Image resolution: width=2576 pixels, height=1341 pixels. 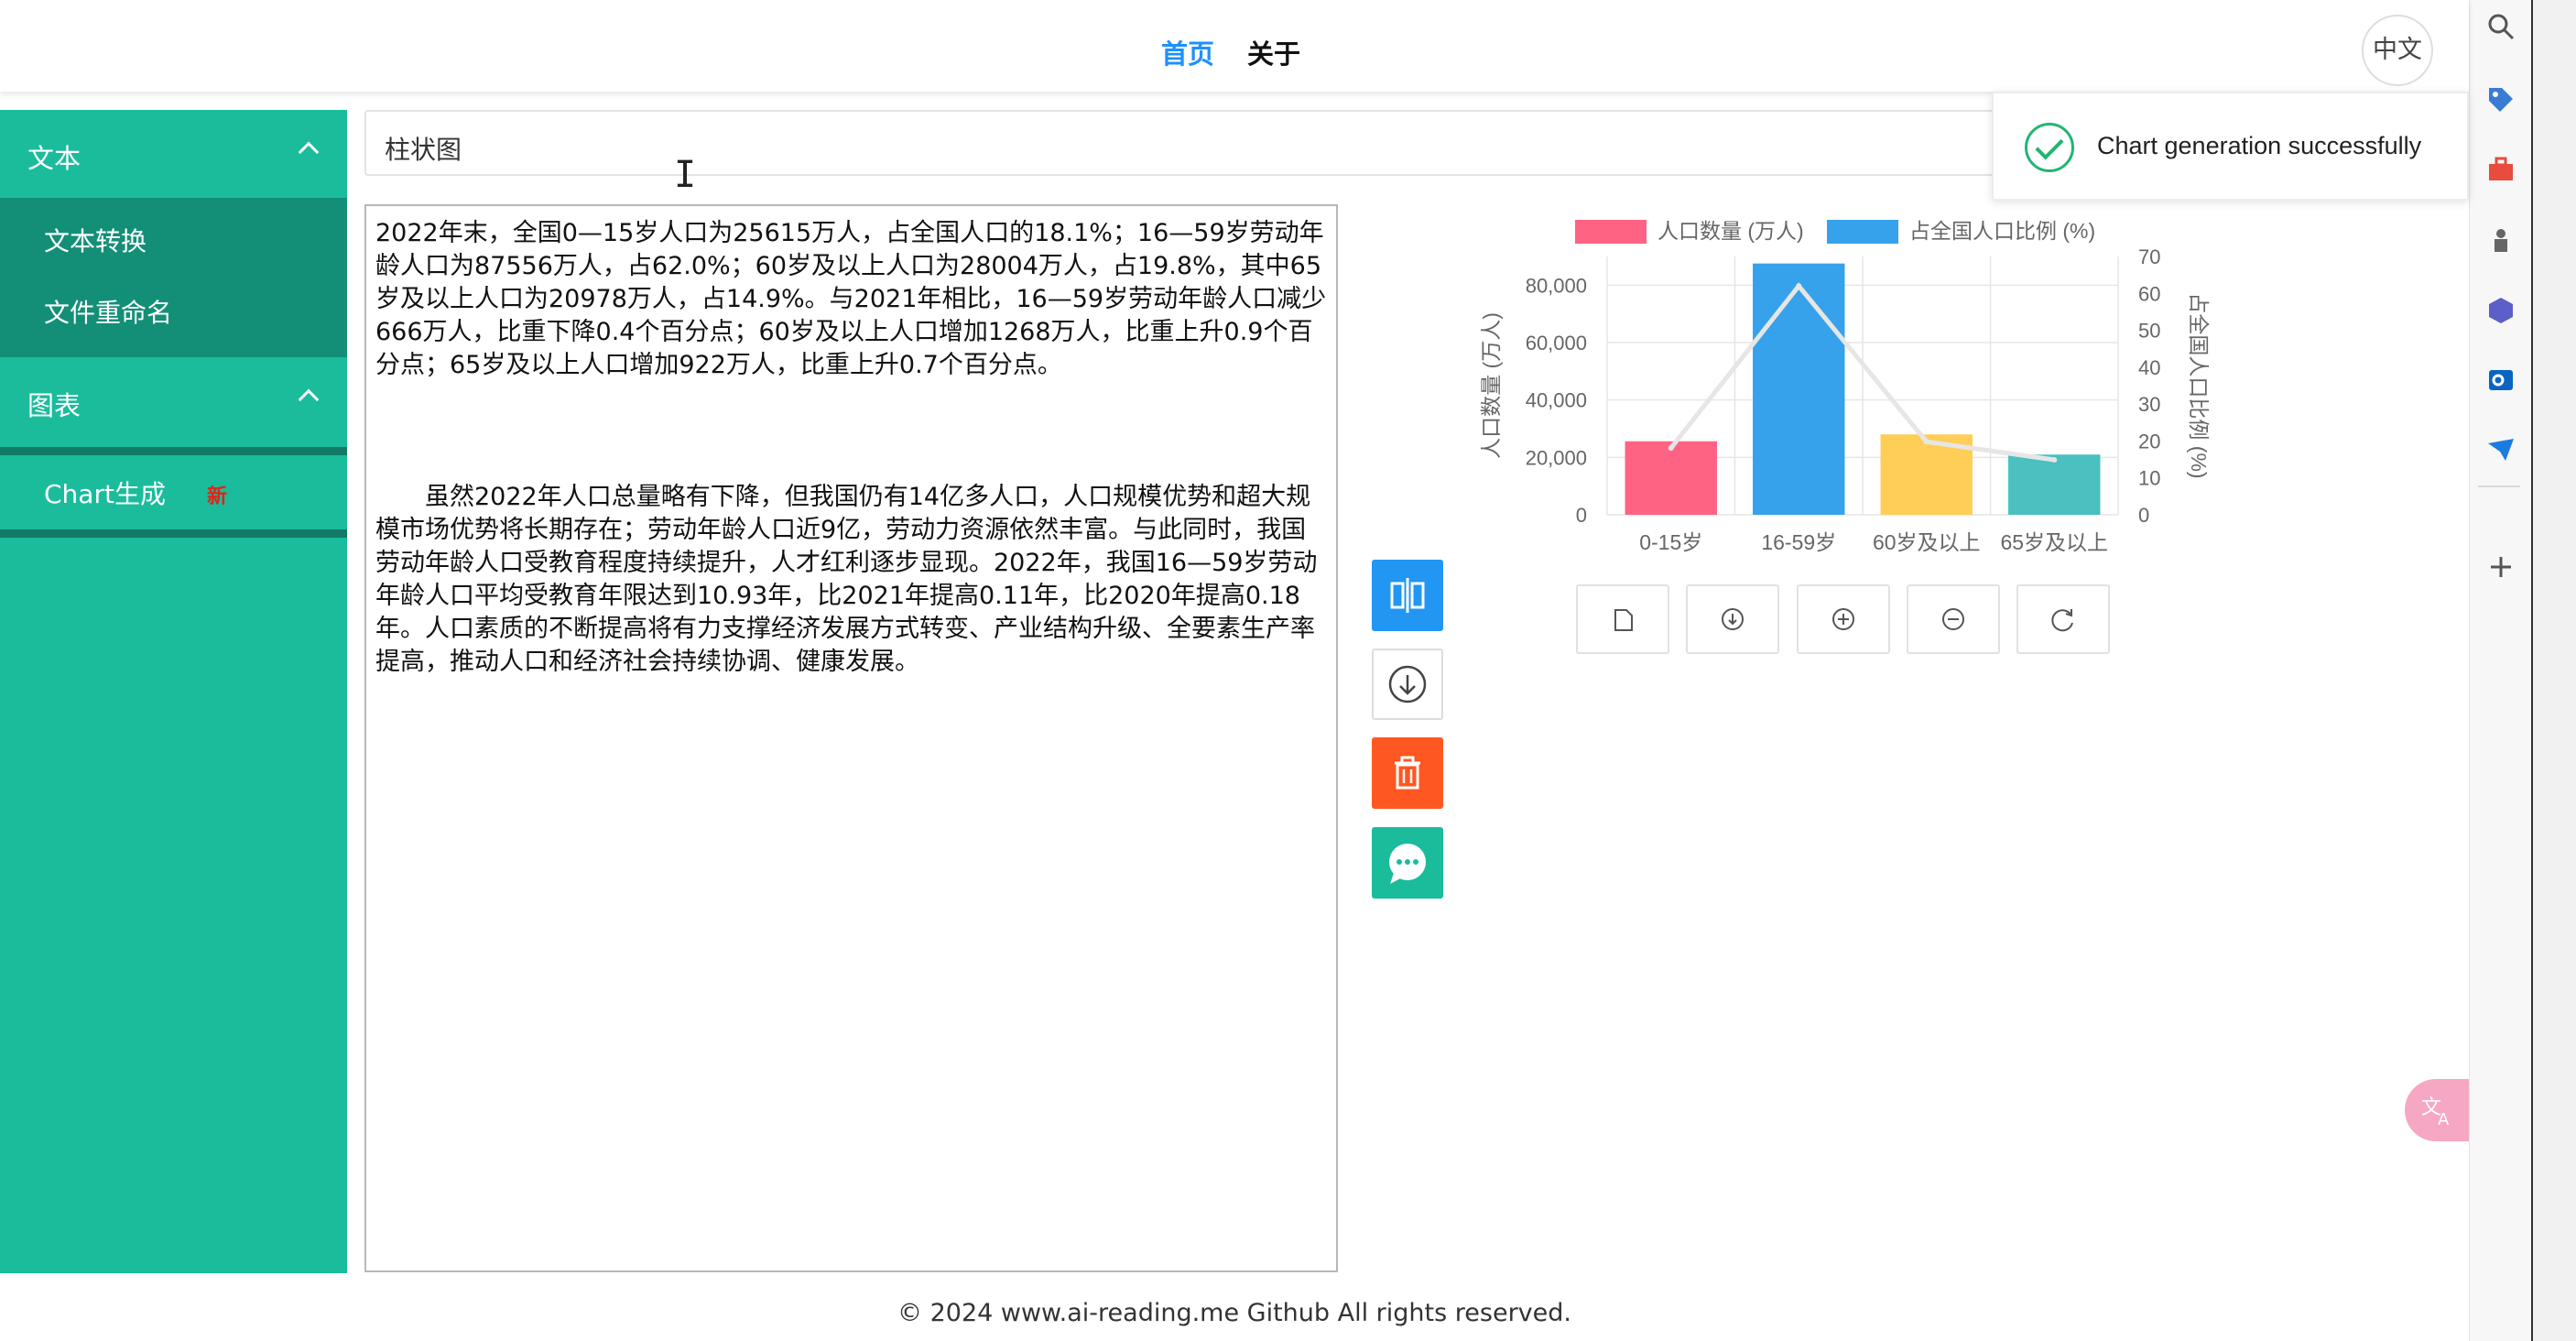 I want to click on y-right-tick-label: 50, so click(x=2149, y=331).